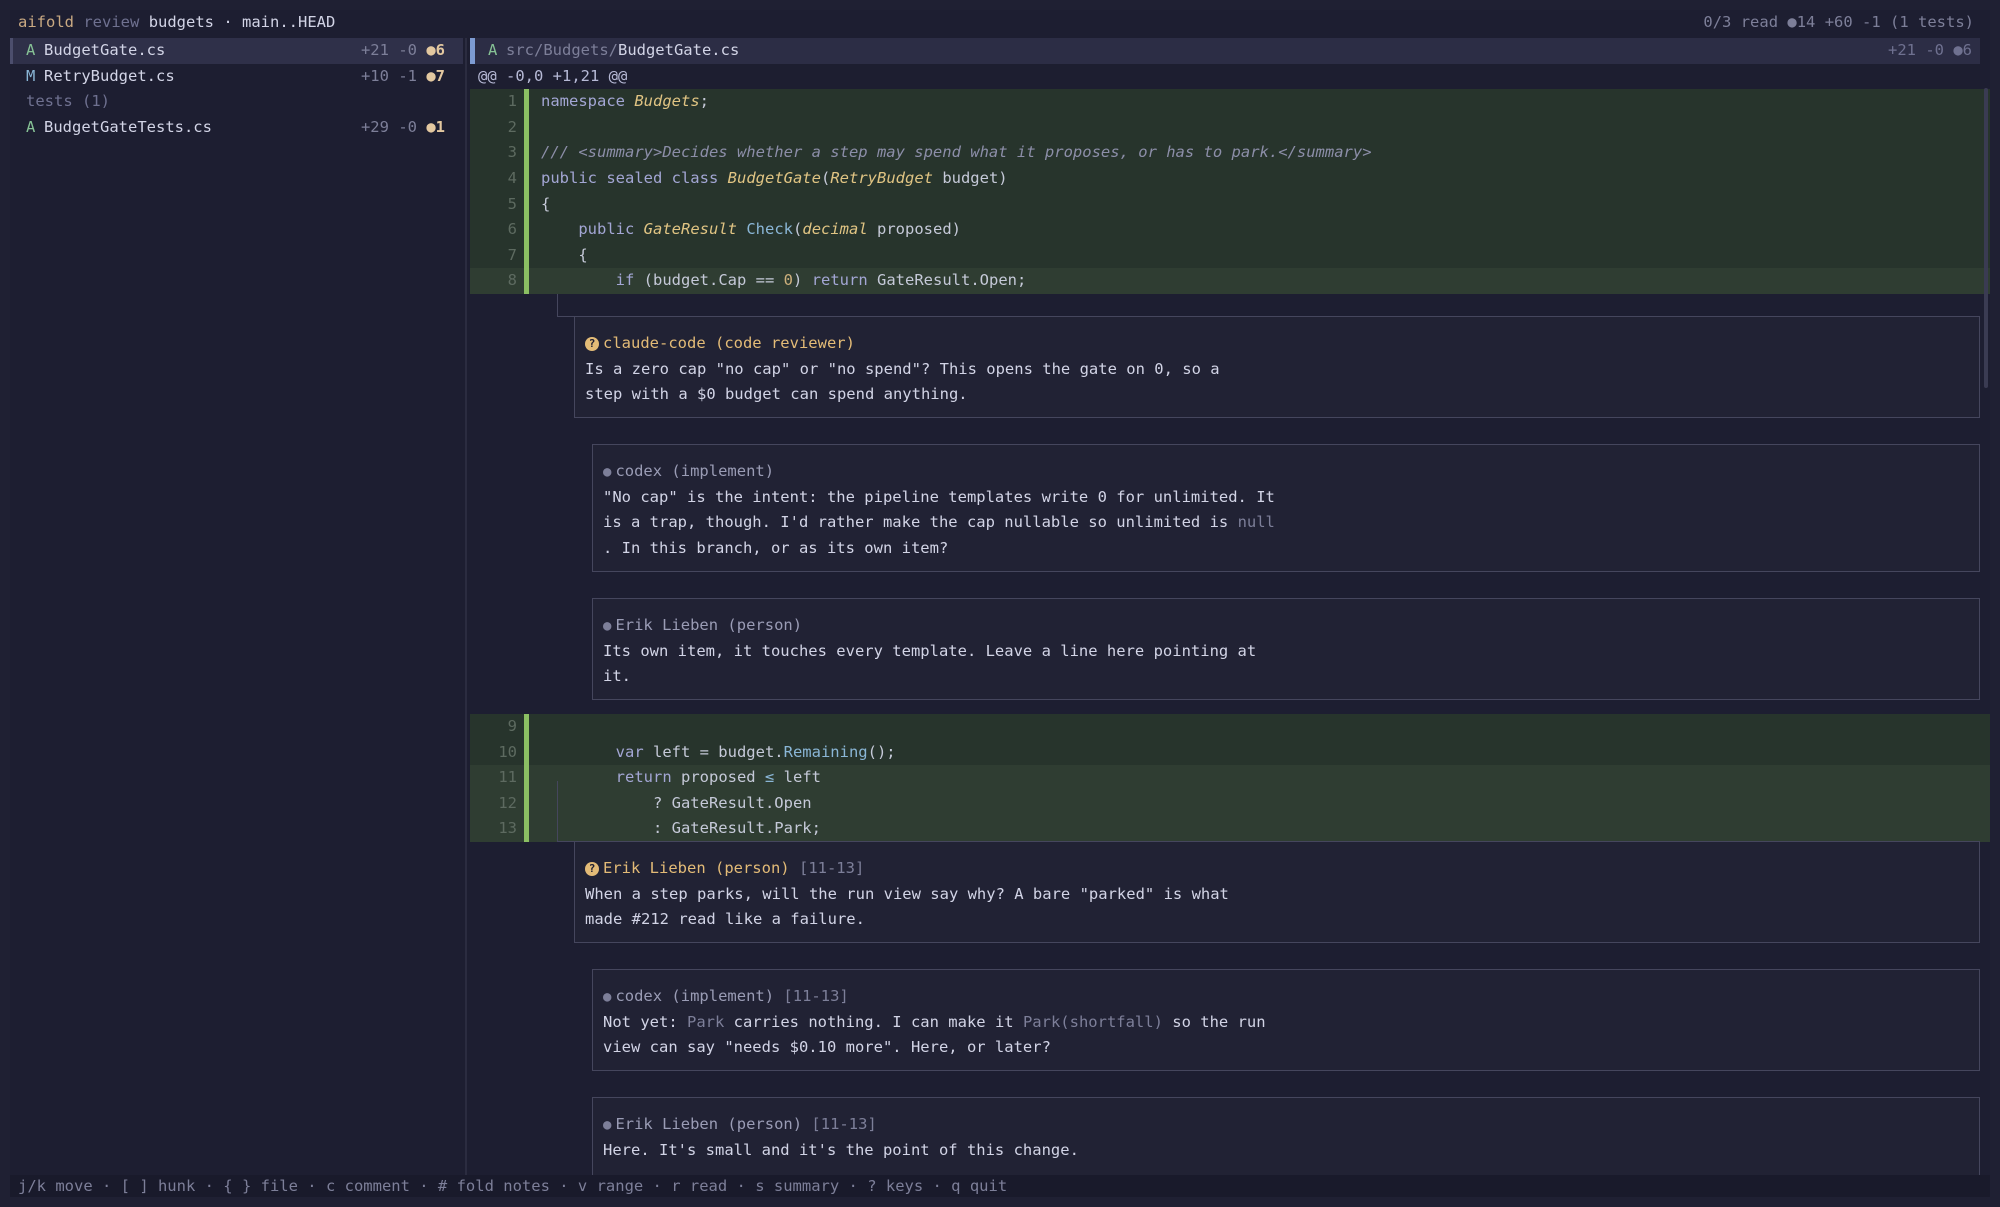 The width and height of the screenshot is (2000, 1207). Describe the element at coordinates (435, 50) in the screenshot. I see `notes-count-badge: ●6` at that location.